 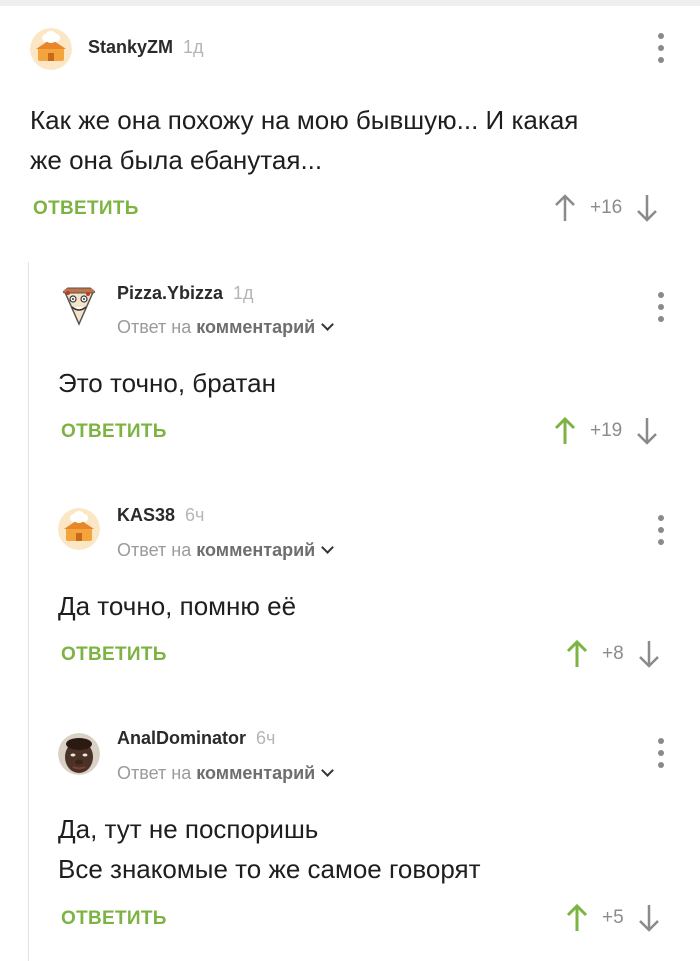 I want to click on author-name: AnalDominator, so click(x=181, y=738).